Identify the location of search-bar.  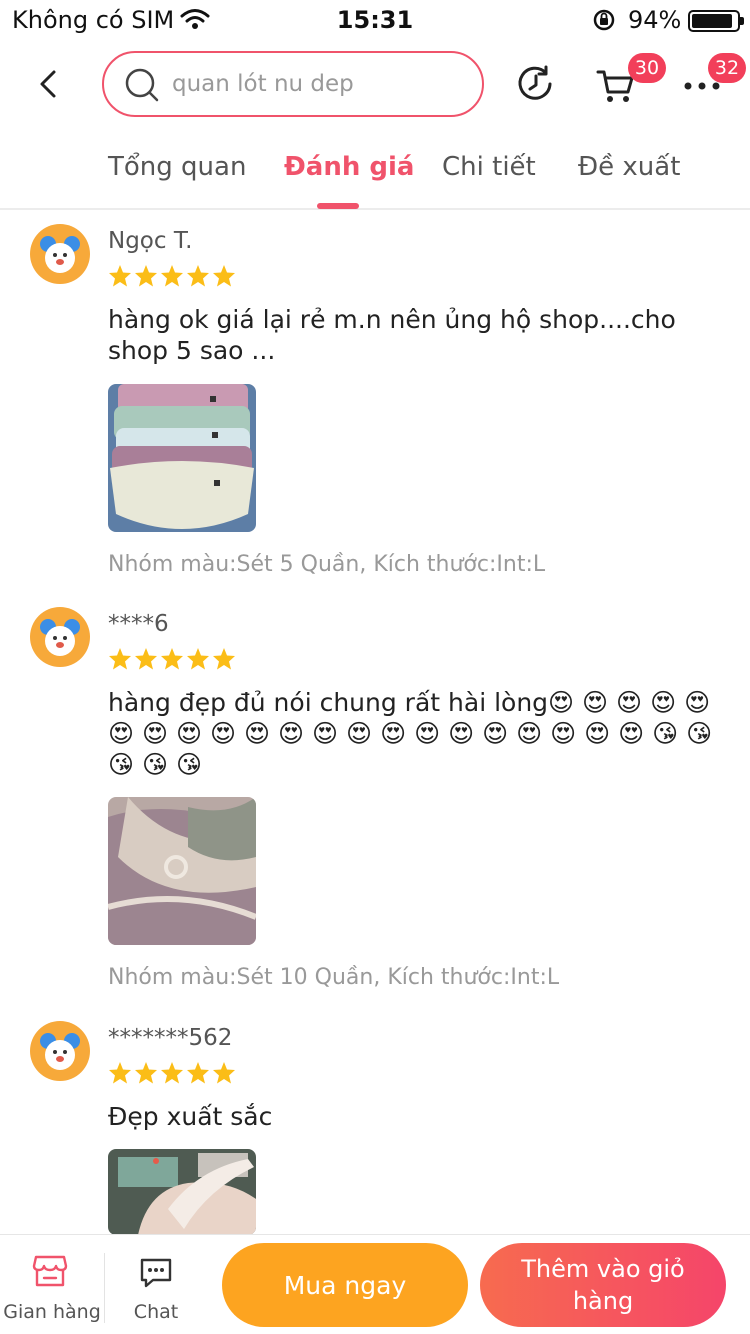
(293, 84).